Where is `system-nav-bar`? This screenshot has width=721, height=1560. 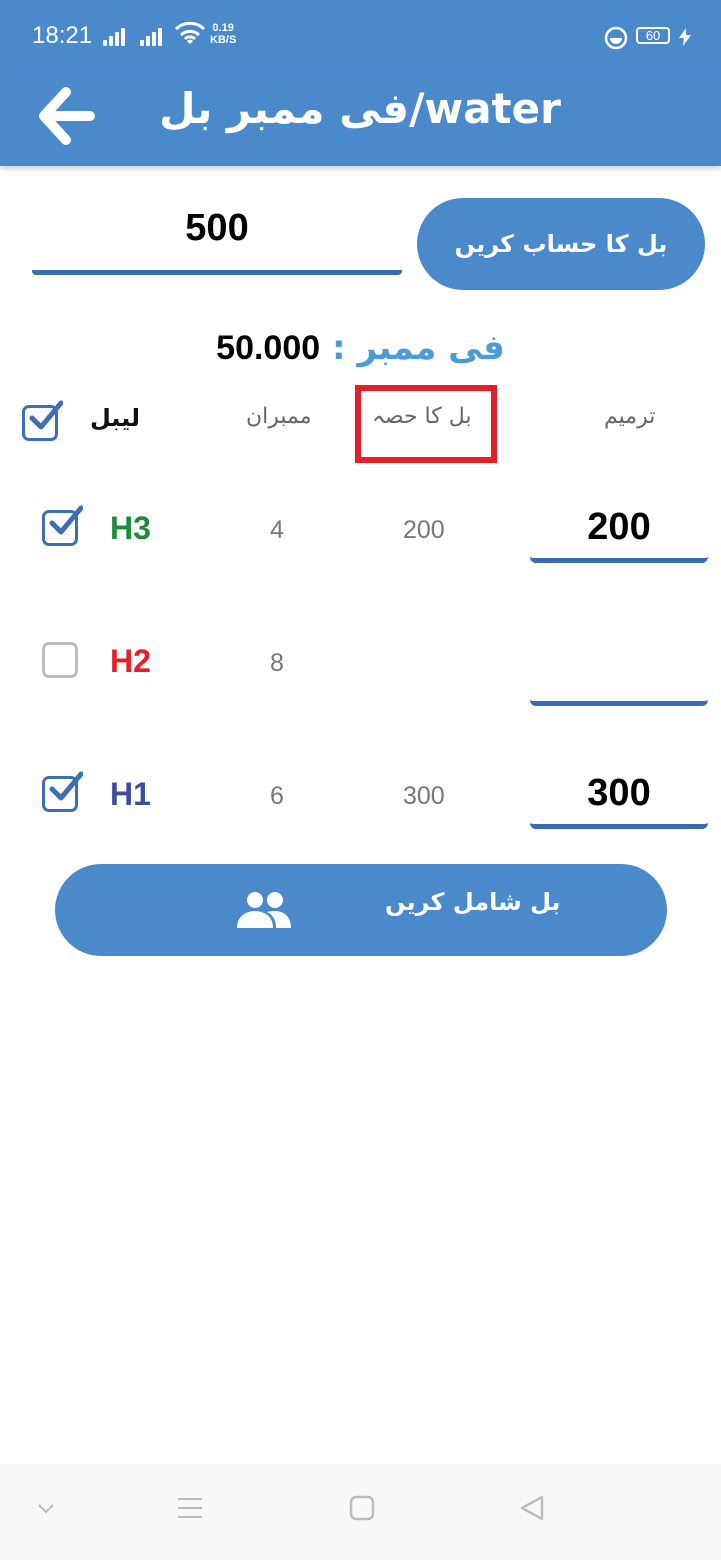
system-nav-bar is located at coordinates (360, 1512).